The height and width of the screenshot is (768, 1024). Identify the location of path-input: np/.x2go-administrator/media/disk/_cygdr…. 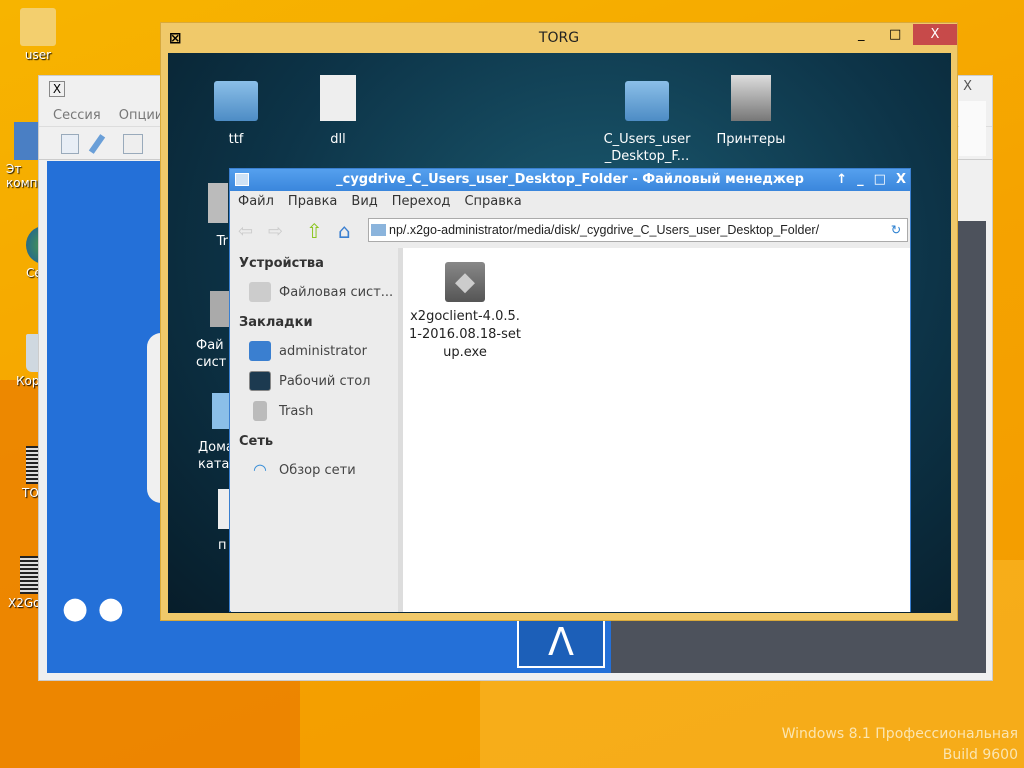
(638, 230).